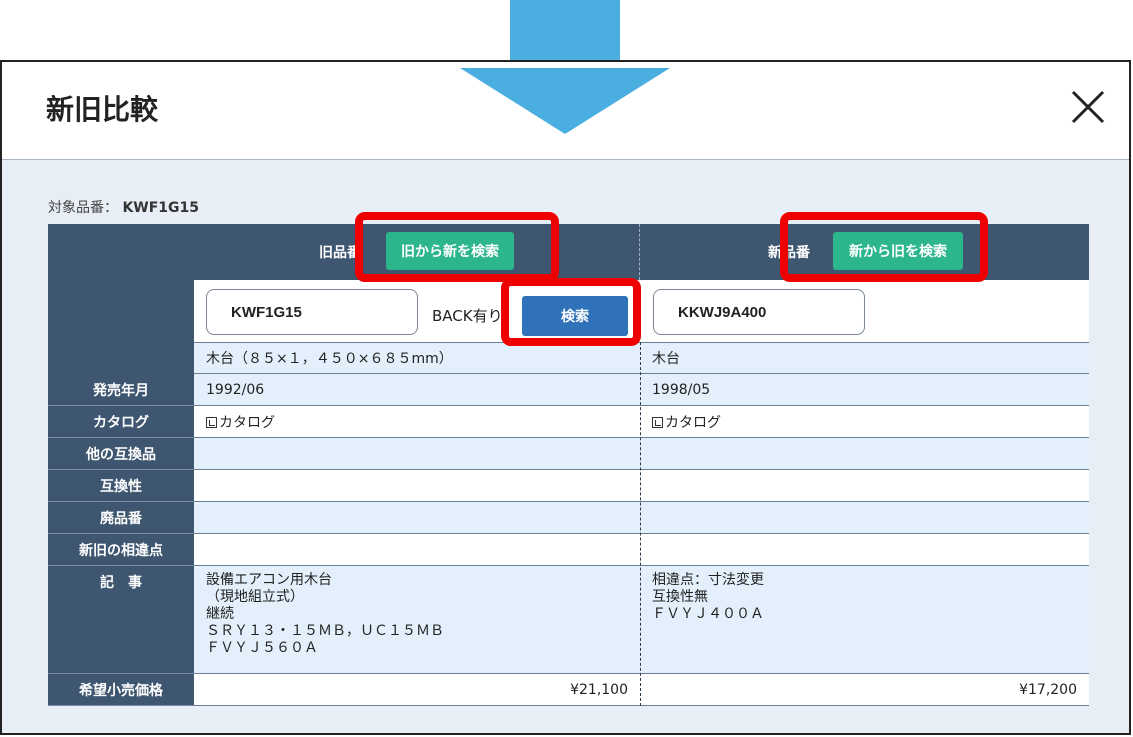 The width and height of the screenshot is (1133, 737). I want to click on old-article-line: 継続, so click(220, 614).